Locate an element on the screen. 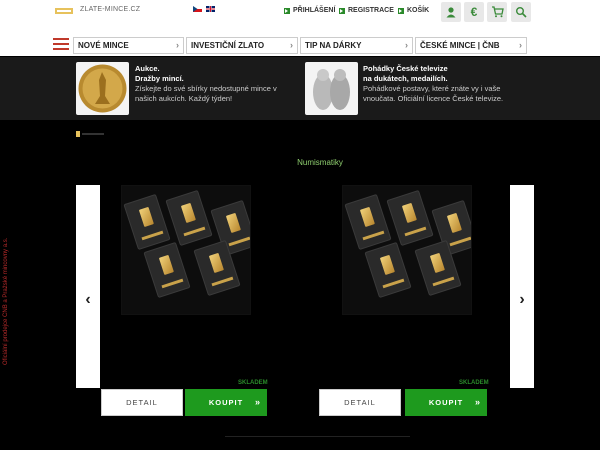  nav-investment-gold-label: INVESTIČNÍ ZLATO is located at coordinates (228, 45).